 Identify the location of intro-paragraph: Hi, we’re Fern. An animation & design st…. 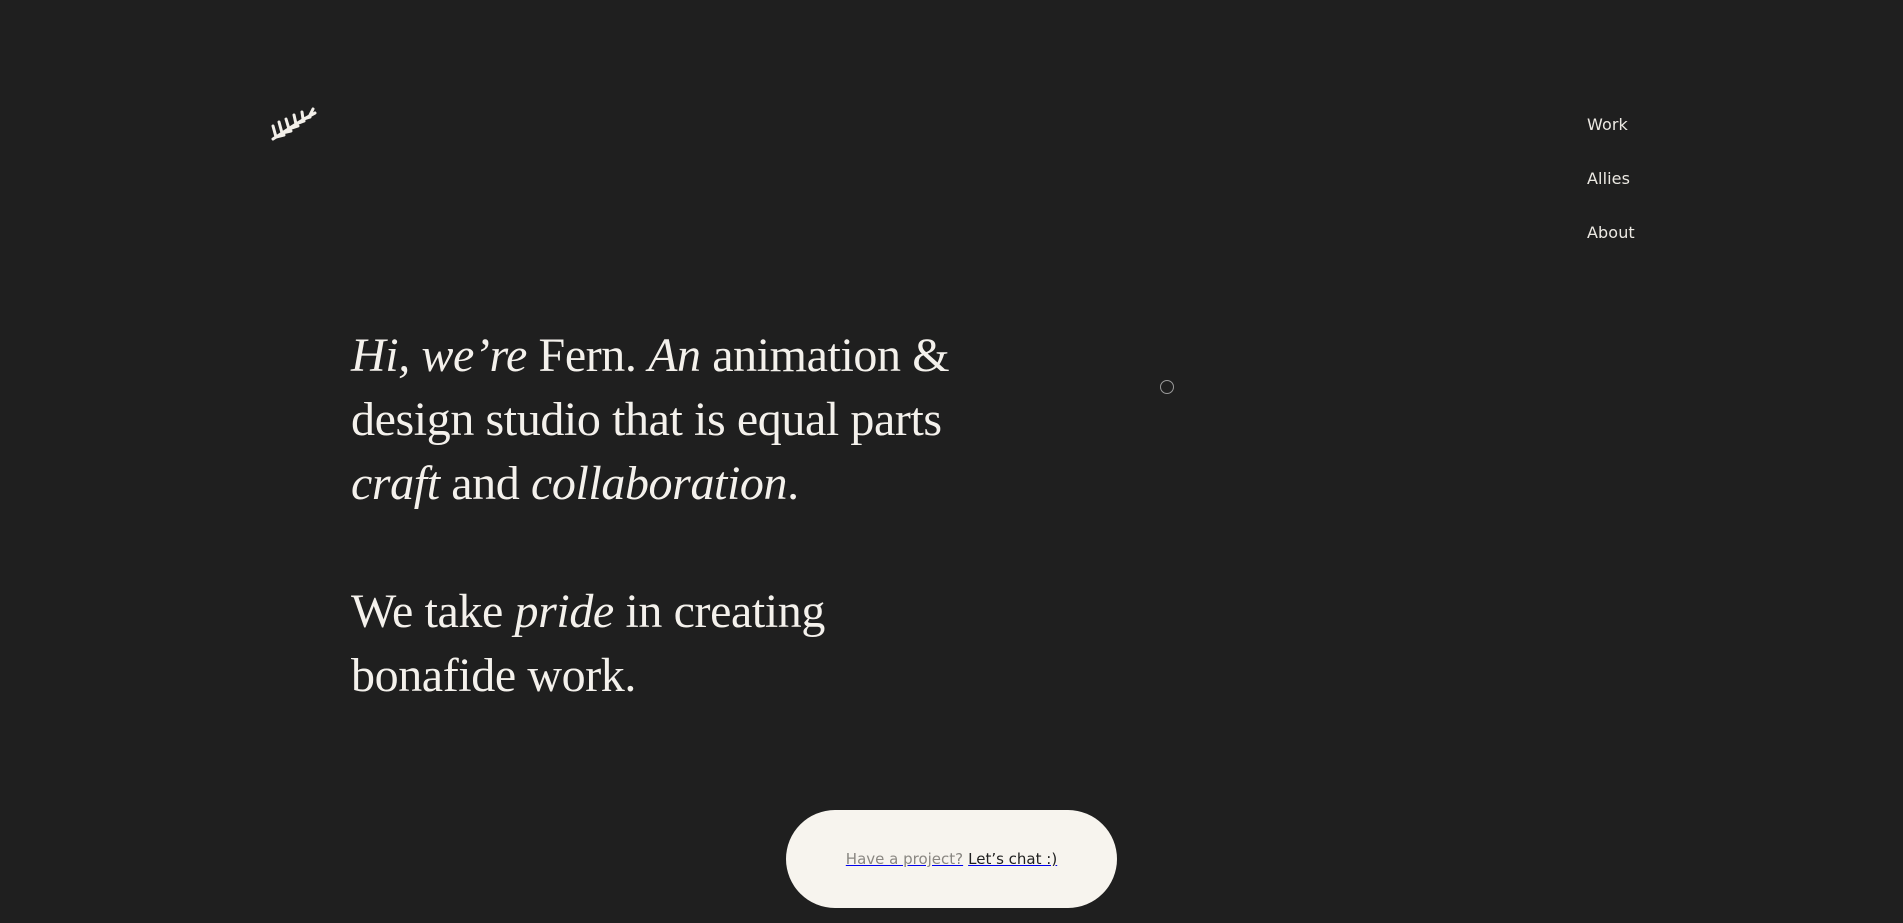
(671, 420).